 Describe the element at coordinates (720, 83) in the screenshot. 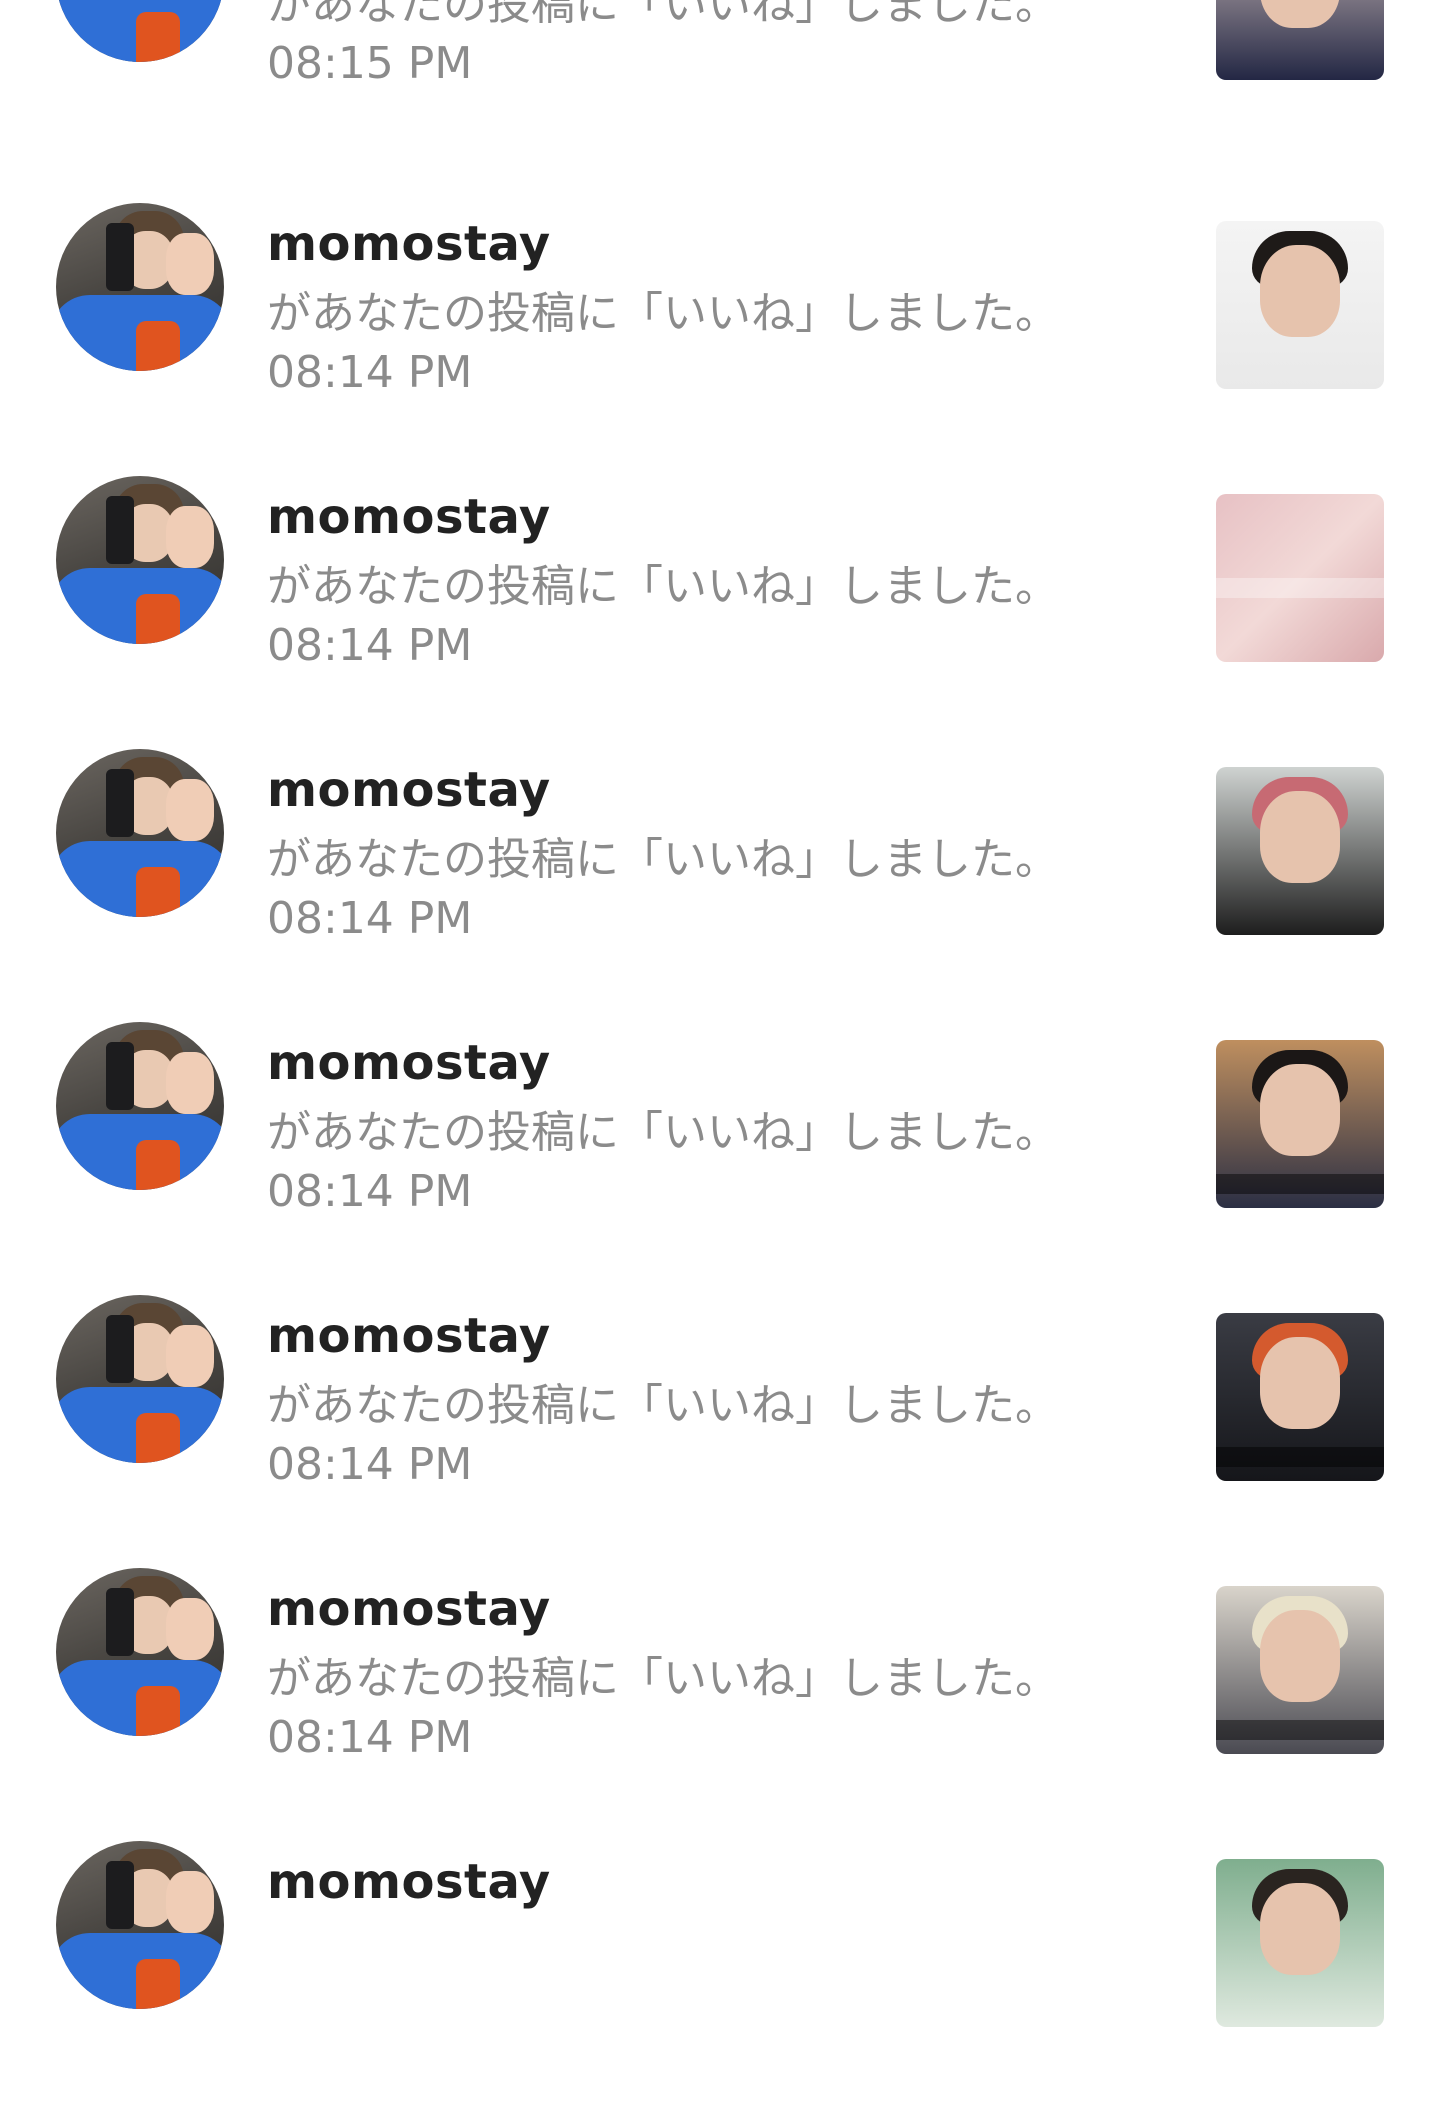

I see `notification-row: があなたの投稿に「いいね」しました。 08:15 PM` at that location.